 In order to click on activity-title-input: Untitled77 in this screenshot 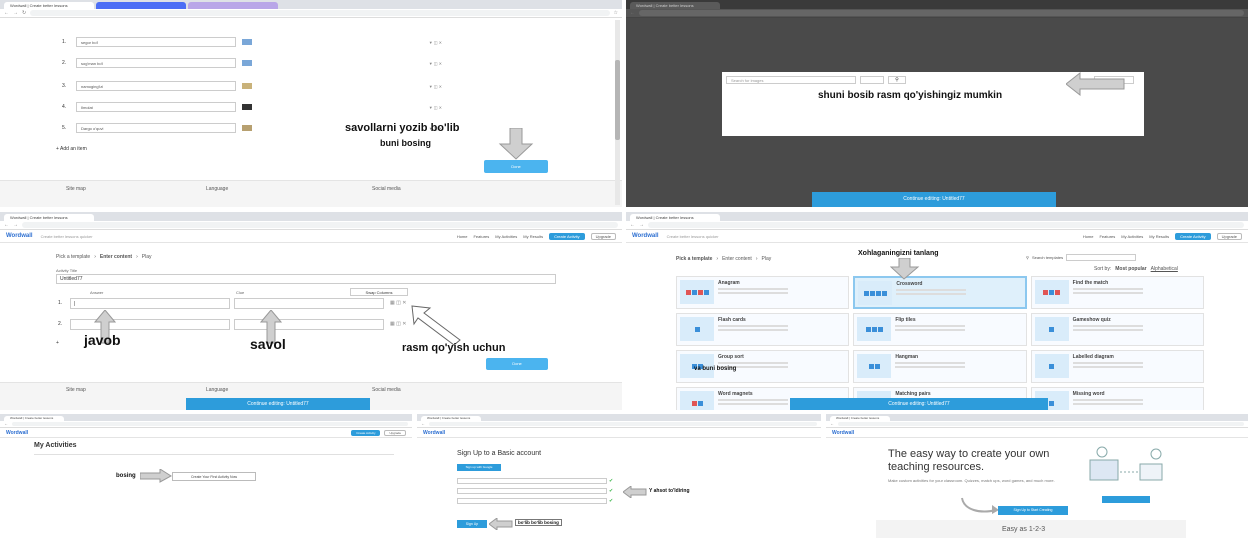, I will do `click(306, 279)`.